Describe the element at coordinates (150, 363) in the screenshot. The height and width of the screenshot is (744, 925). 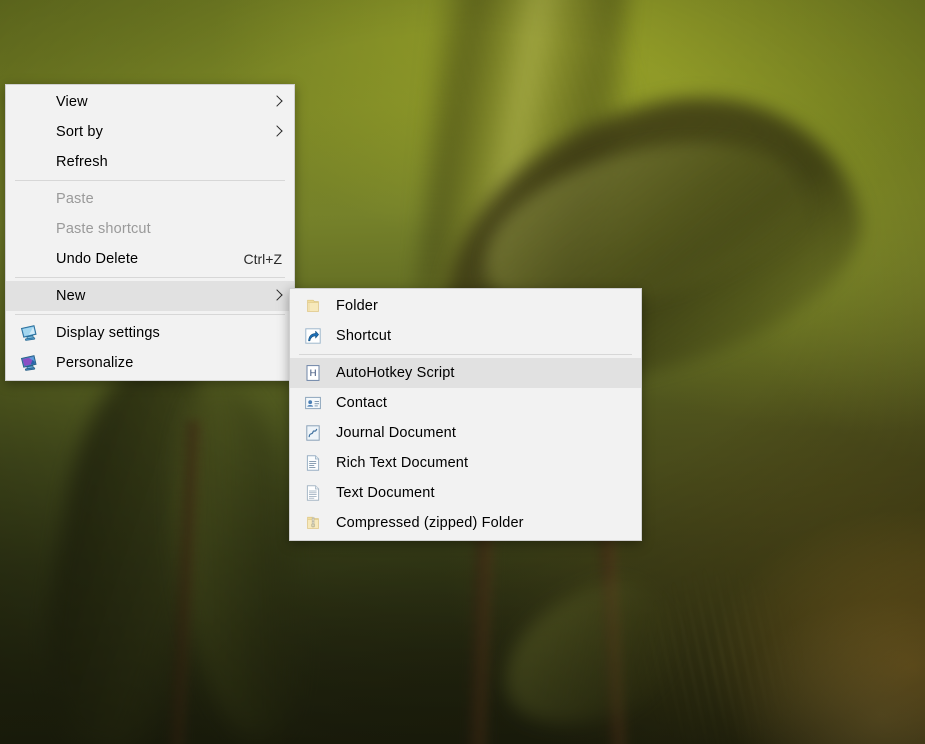
I see `menu-item-personalize: Personalize` at that location.